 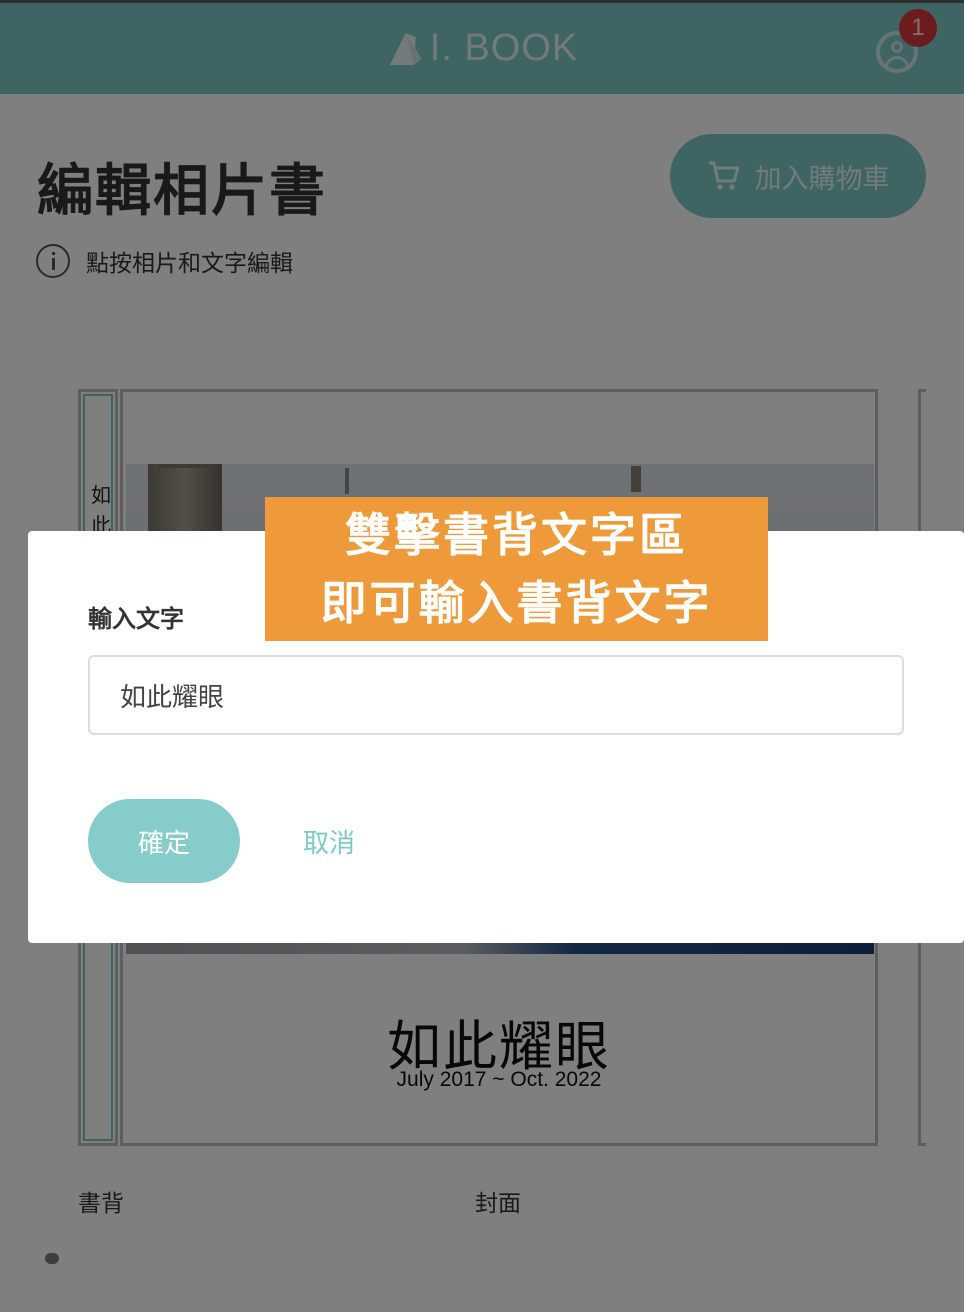 I want to click on cancel-button: 取消, so click(x=329, y=841).